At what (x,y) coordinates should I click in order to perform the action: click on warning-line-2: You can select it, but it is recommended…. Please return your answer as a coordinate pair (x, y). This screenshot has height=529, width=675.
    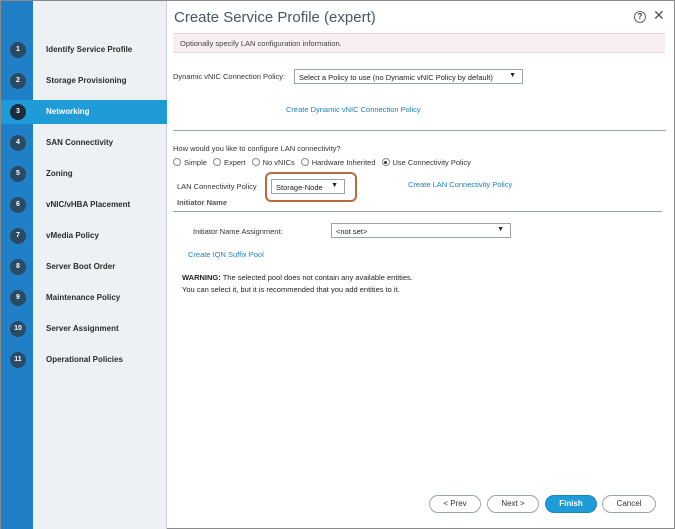
    Looking at the image, I should click on (291, 289).